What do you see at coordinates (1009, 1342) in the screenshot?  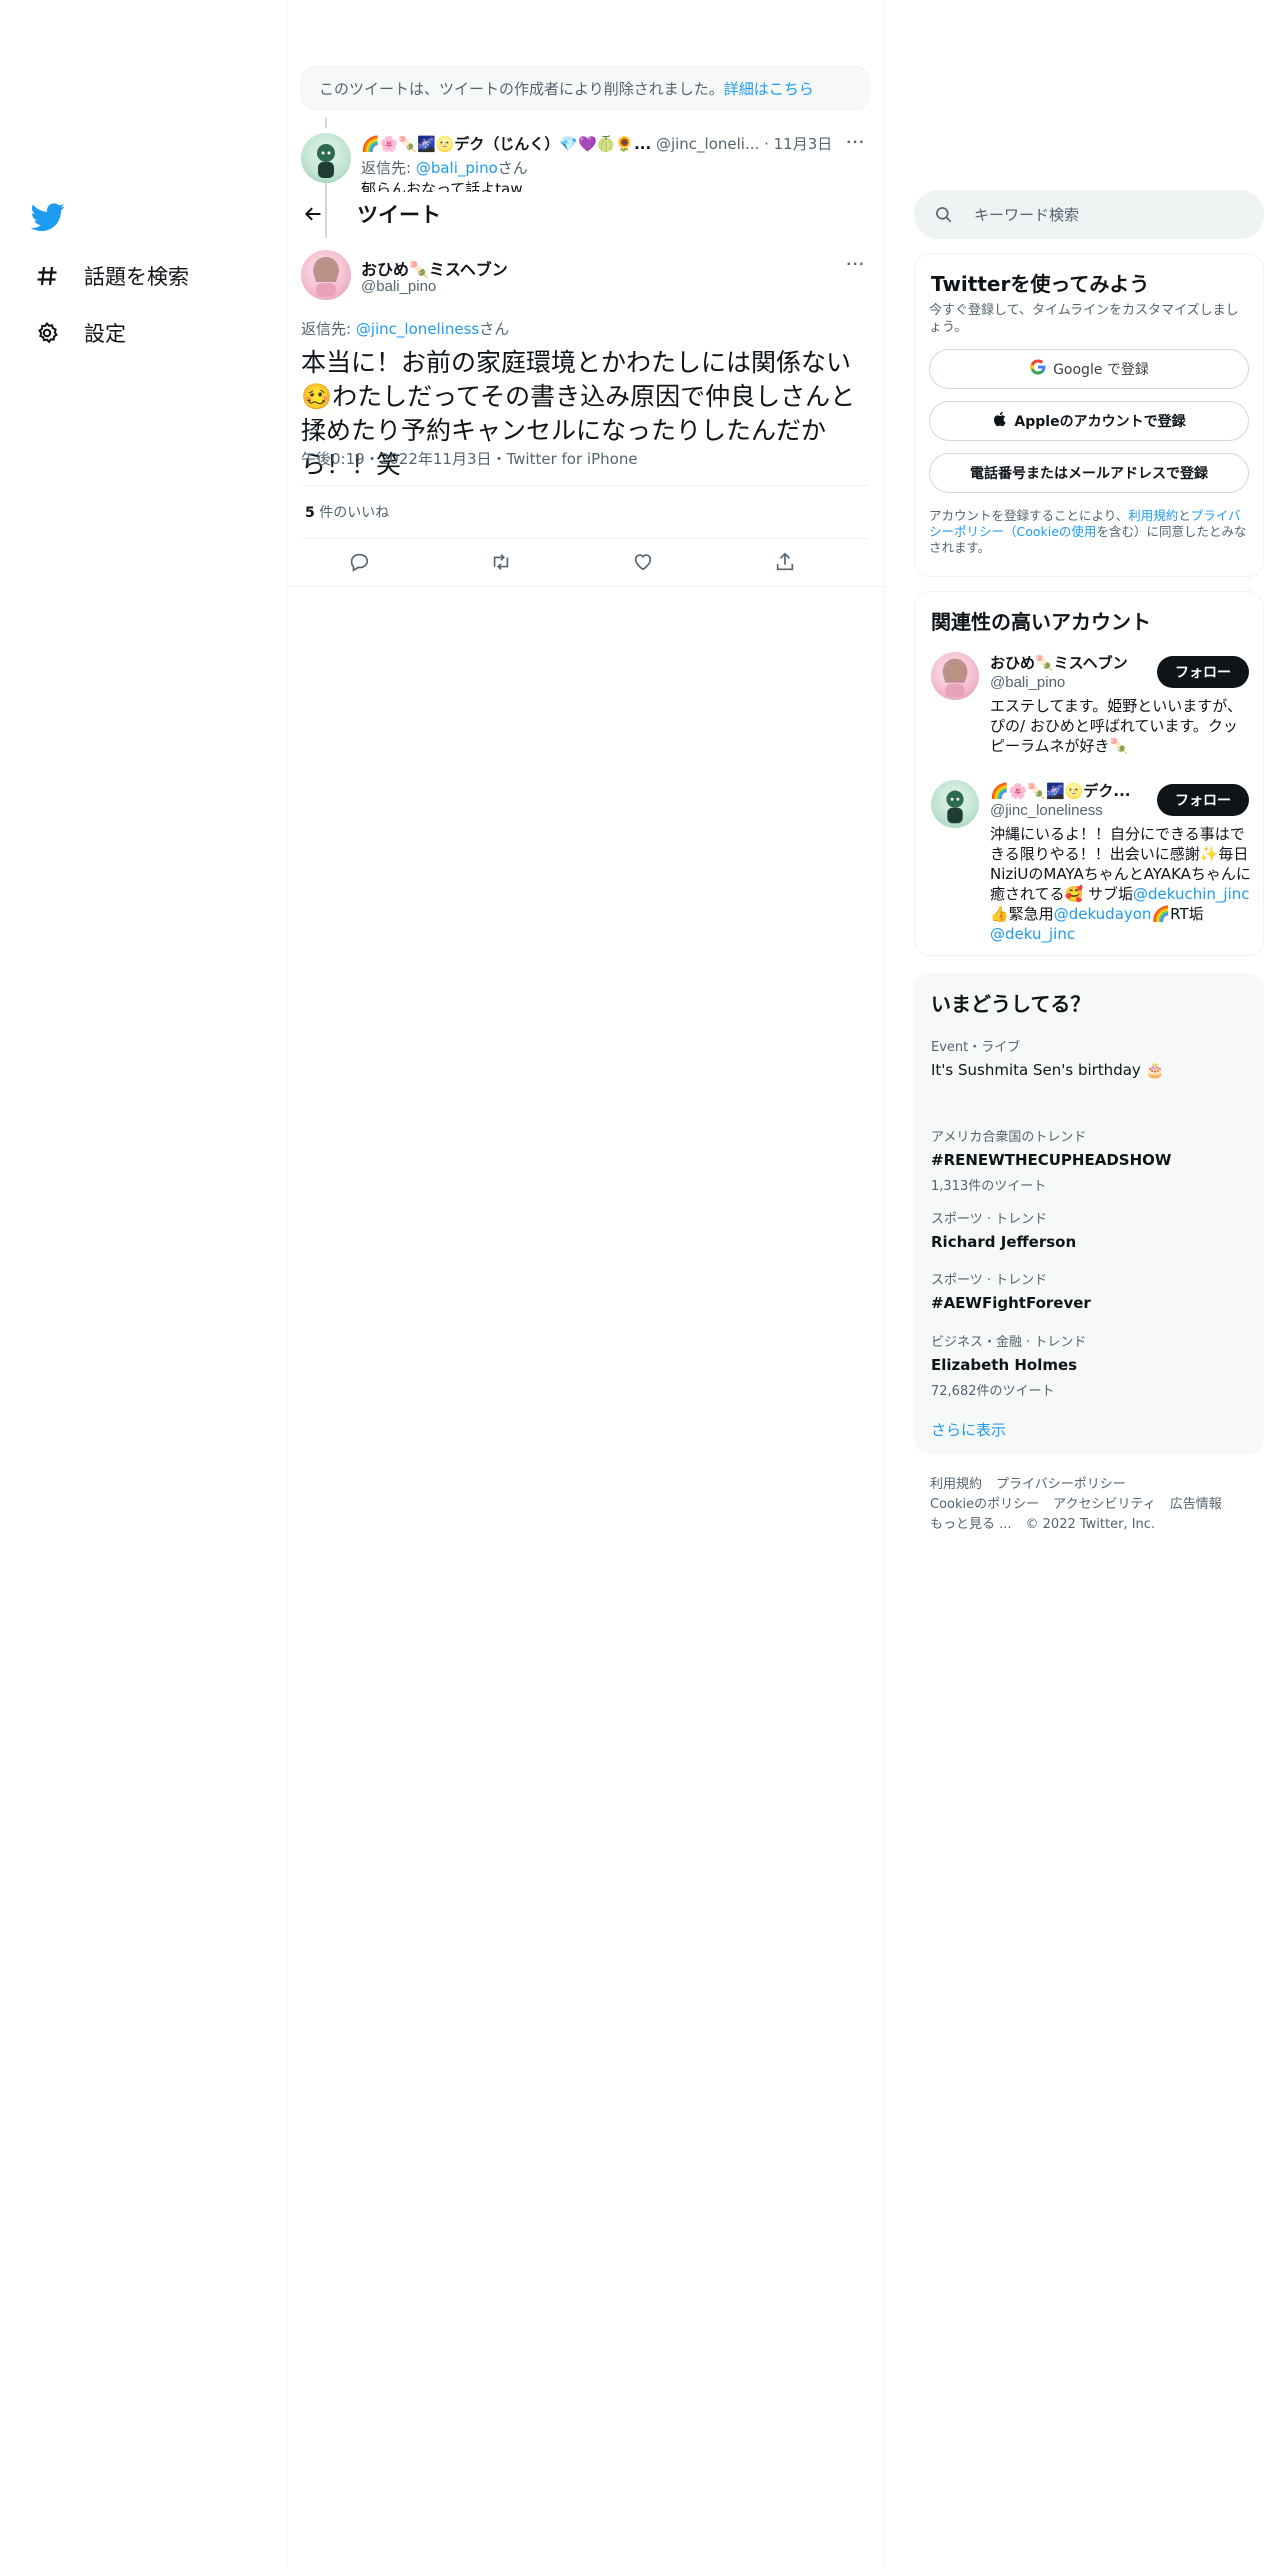 I see `trend-category: ビジネス・金融 · トレンド` at bounding box center [1009, 1342].